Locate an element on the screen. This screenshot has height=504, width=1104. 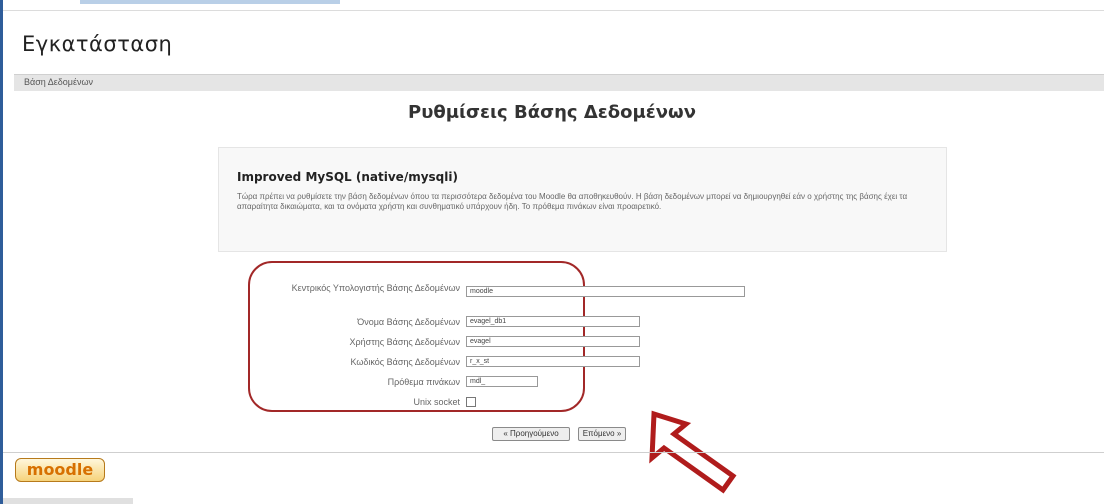
top-divider is located at coordinates (553, 10).